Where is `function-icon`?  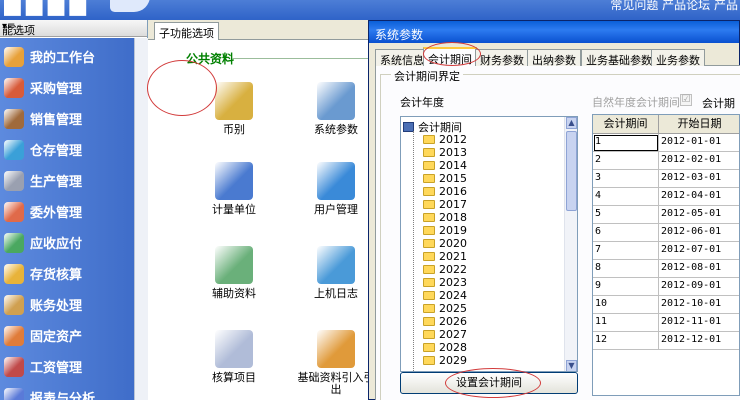 function-icon is located at coordinates (336, 101).